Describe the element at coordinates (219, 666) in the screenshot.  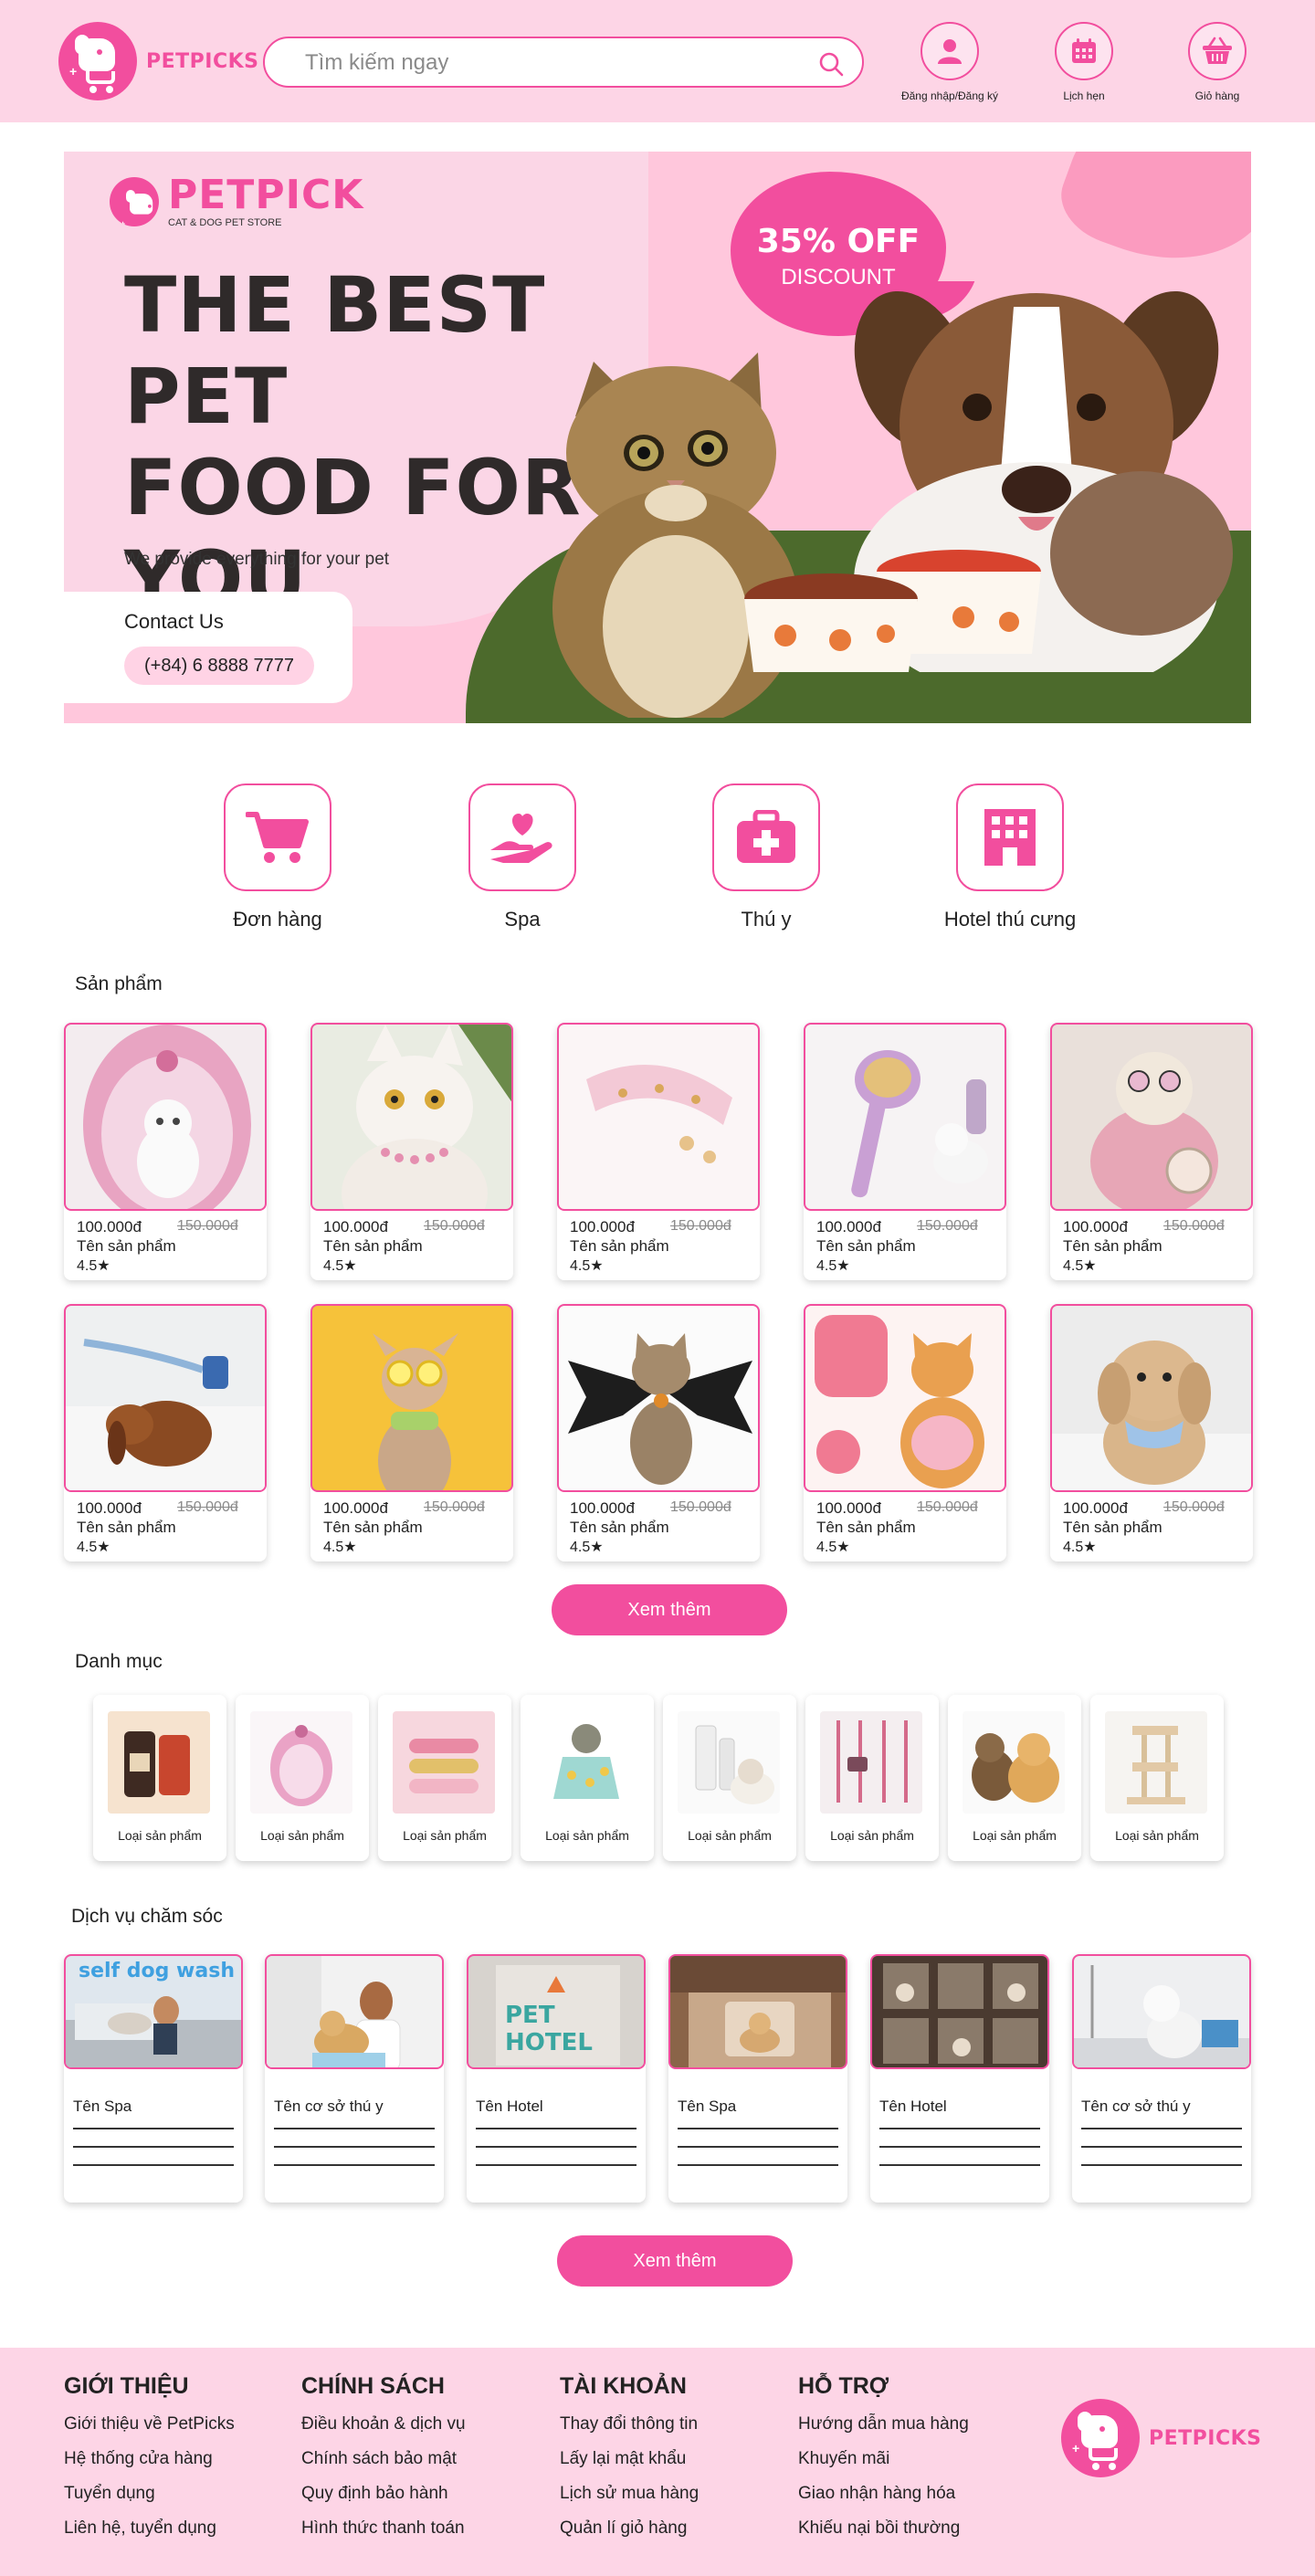
I see `contact-phone: (+84) 6 8888 7777` at that location.